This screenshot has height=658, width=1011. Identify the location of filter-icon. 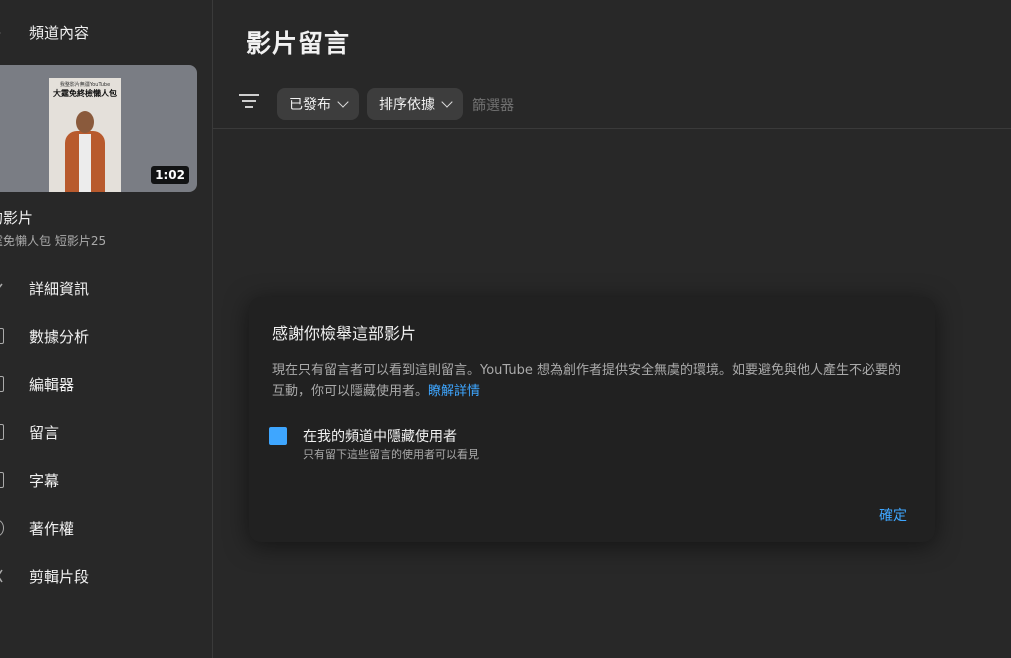
(249, 102).